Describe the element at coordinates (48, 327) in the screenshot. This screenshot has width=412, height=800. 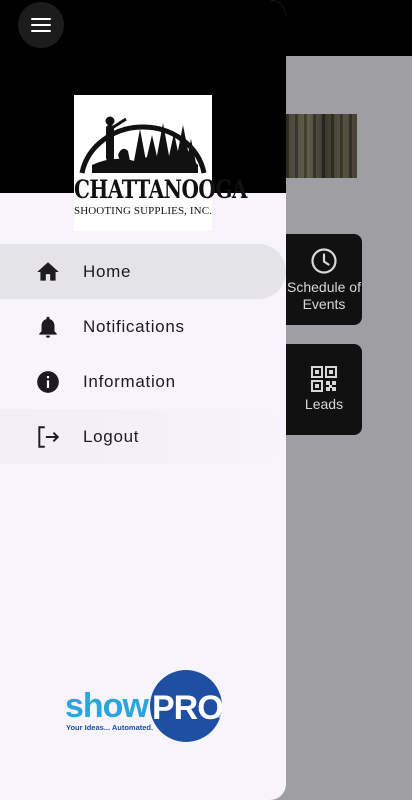
I see `bell-icon` at that location.